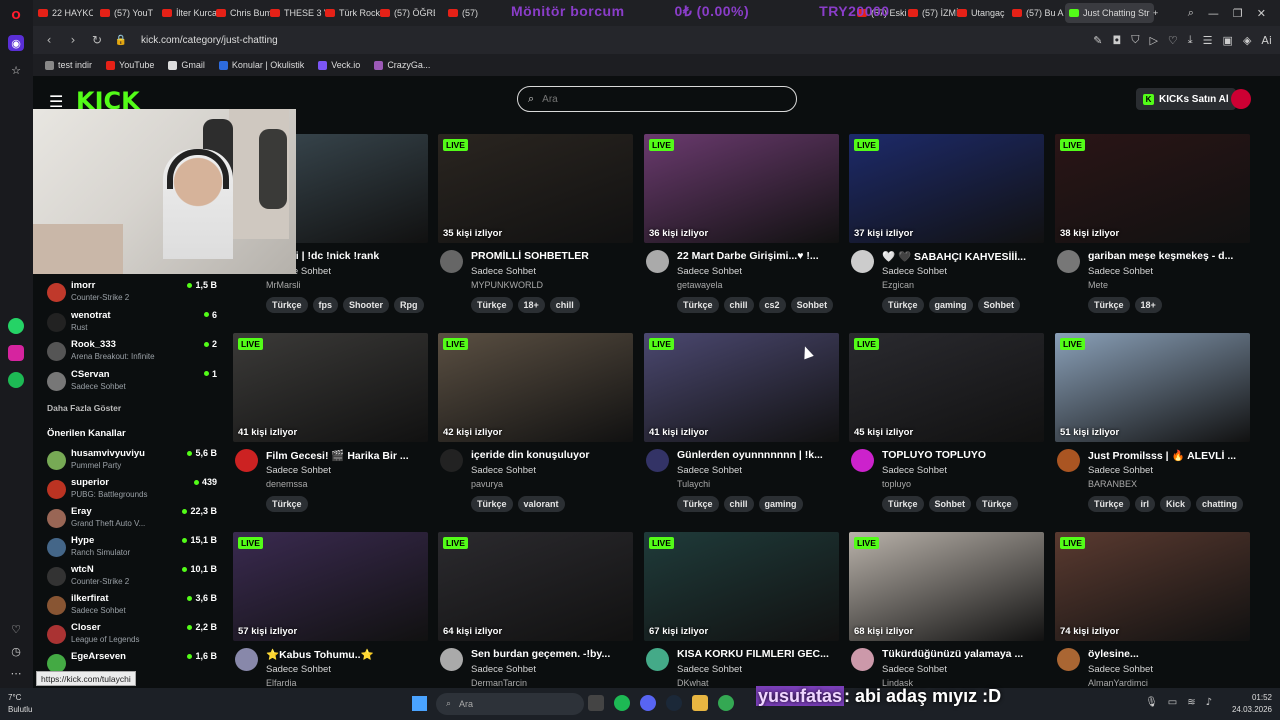 The height and width of the screenshot is (720, 1280). What do you see at coordinates (1173, 40) in the screenshot?
I see `heart-icon: ♡` at bounding box center [1173, 40].